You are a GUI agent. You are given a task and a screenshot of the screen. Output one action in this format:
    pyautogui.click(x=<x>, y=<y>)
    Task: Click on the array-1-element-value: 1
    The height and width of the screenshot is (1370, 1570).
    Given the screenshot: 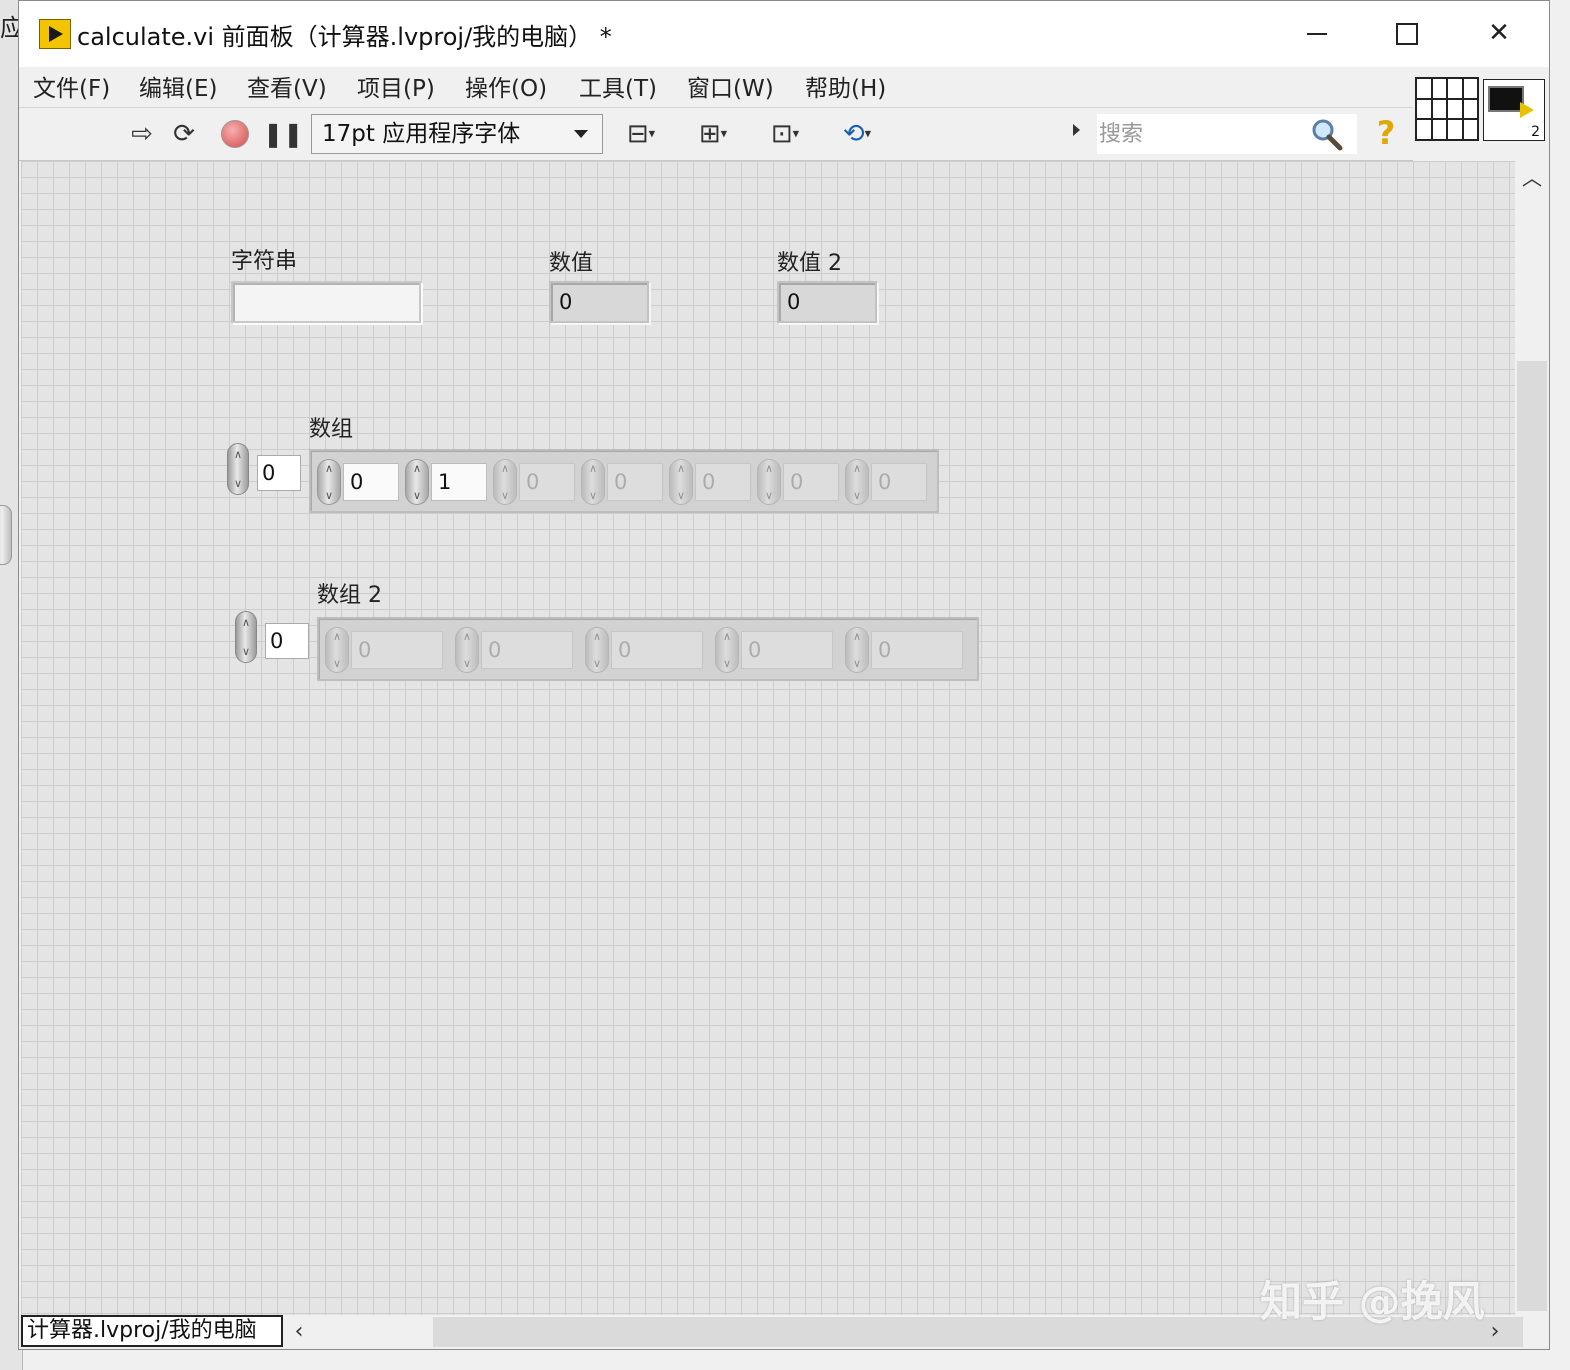 What is the action you would take?
    pyautogui.click(x=459, y=482)
    